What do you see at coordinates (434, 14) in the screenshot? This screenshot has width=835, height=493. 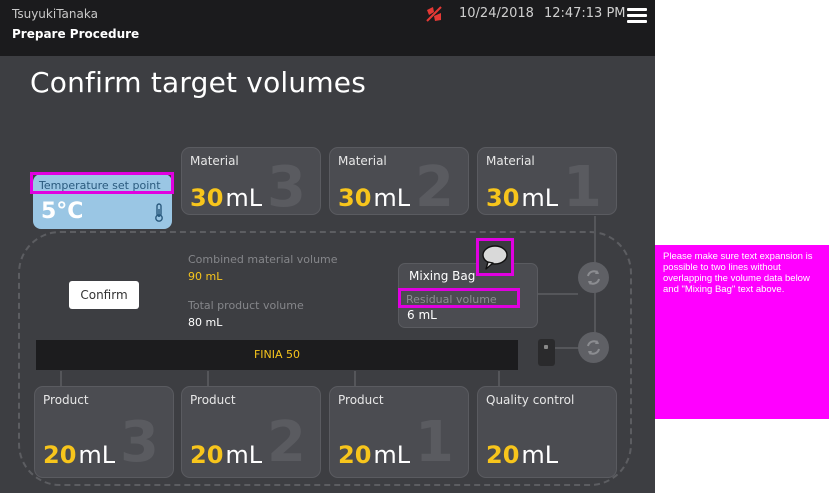 I see `alert-icon` at bounding box center [434, 14].